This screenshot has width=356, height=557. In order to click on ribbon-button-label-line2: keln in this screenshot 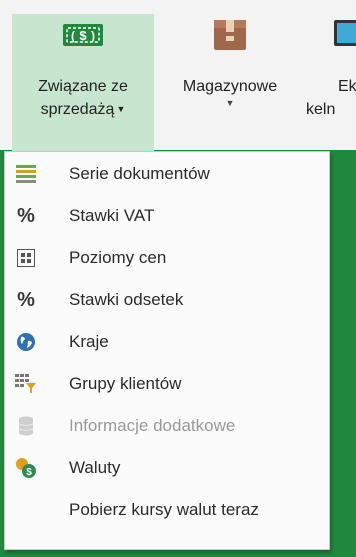, I will do `click(321, 109)`.